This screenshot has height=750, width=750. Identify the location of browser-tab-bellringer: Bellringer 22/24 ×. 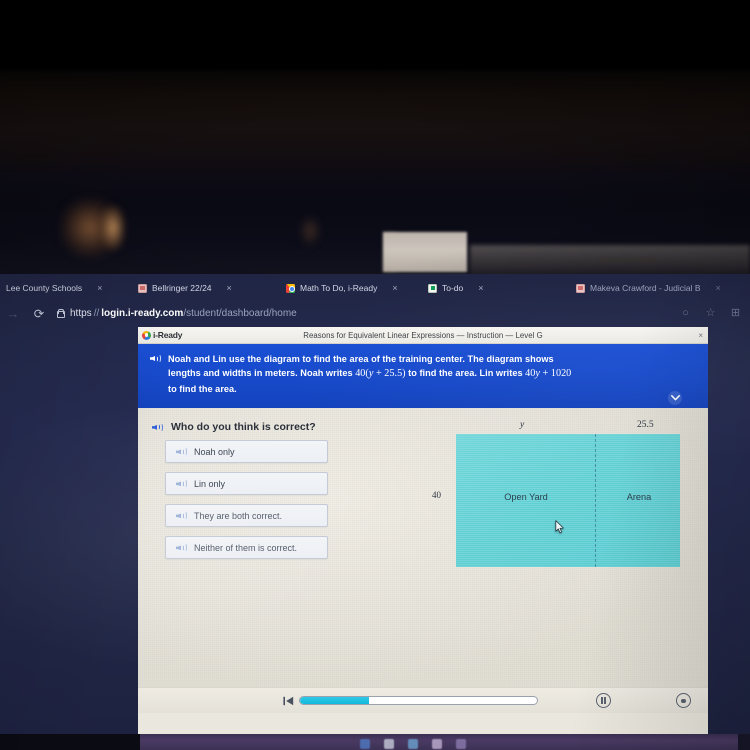
(206, 288).